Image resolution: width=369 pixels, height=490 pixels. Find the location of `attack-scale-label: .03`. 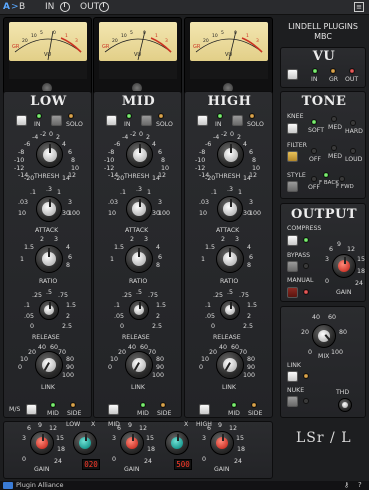

attack-scale-label: .03 is located at coordinates (23, 202).